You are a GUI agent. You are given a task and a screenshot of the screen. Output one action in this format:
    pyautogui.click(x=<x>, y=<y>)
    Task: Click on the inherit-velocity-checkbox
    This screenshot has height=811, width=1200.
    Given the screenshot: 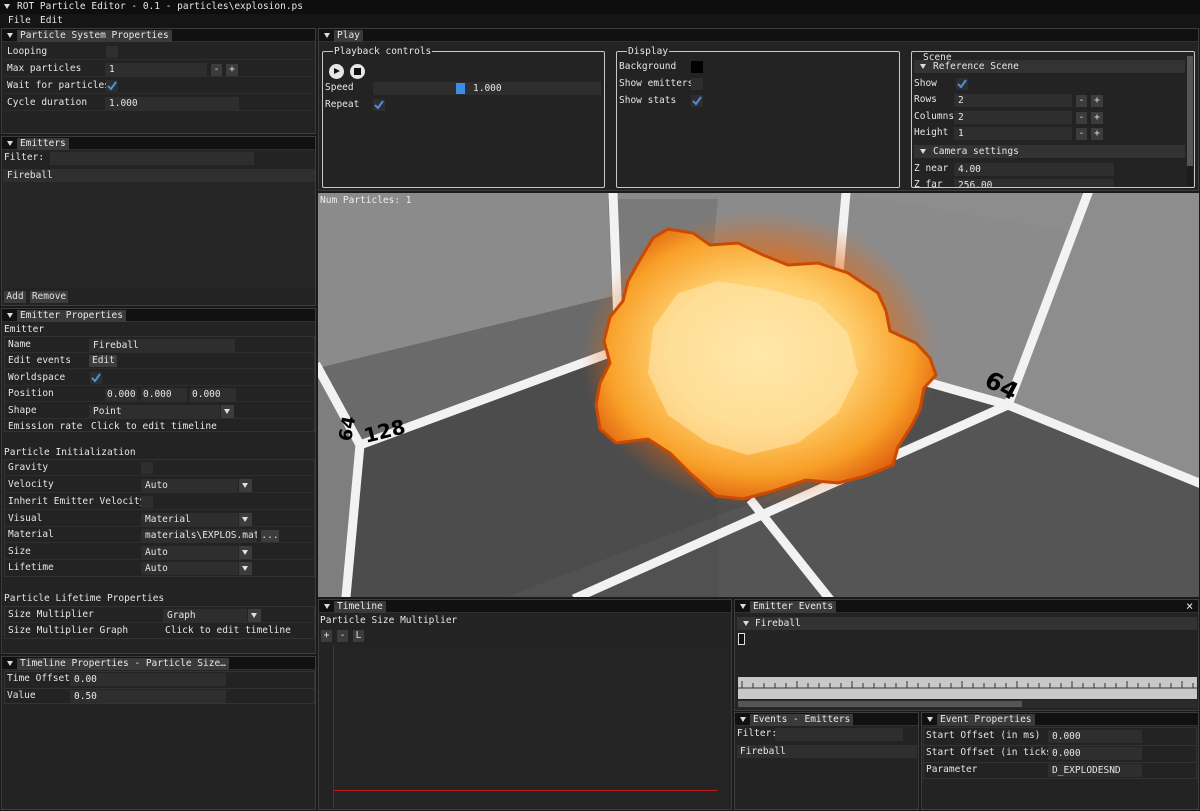 What is the action you would take?
    pyautogui.click(x=147, y=502)
    